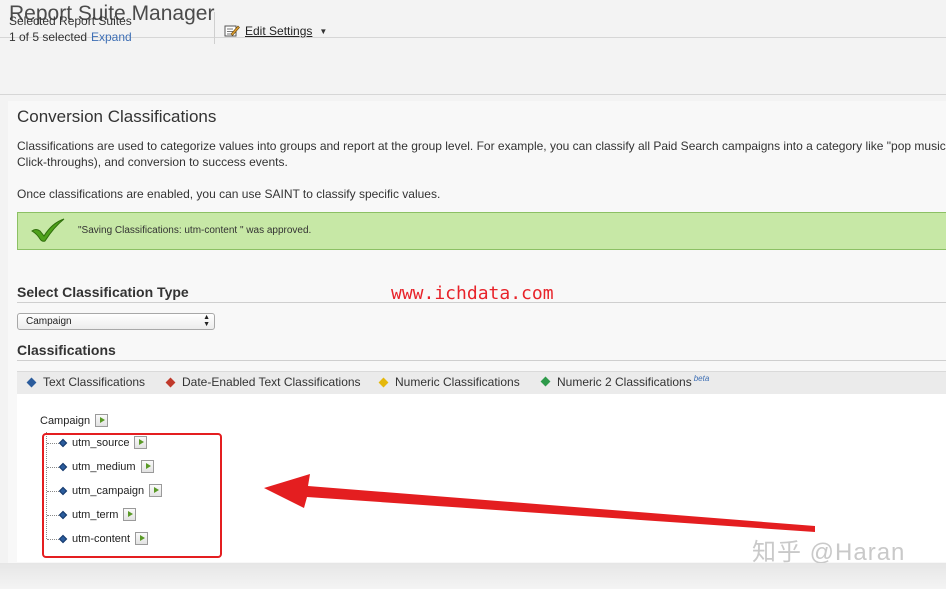 This screenshot has height=589, width=946. Describe the element at coordinates (48, 230) in the screenshot. I see `checkmark-icon` at that location.